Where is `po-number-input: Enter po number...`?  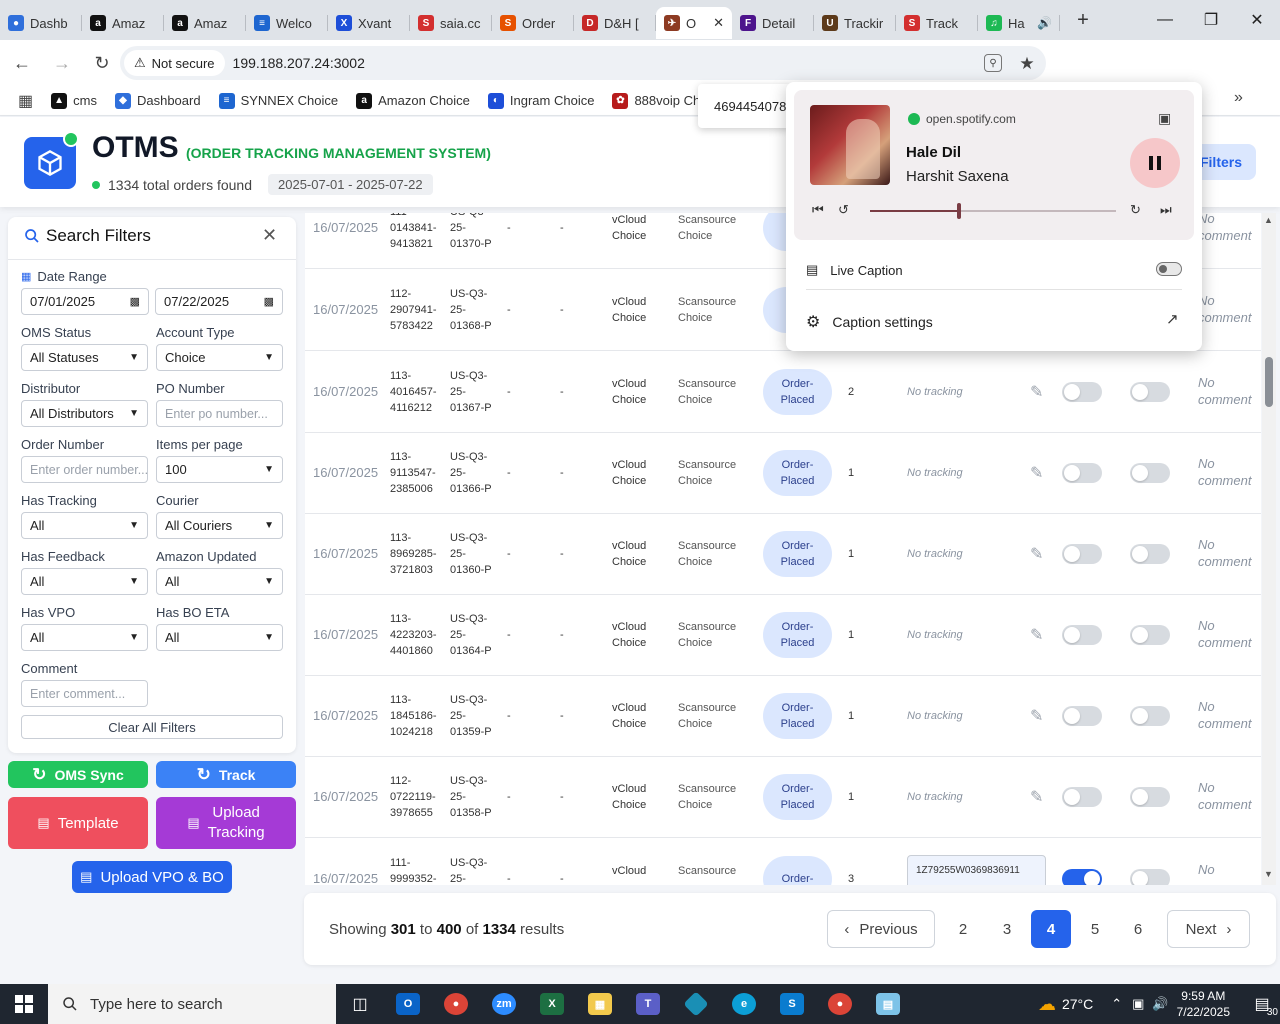
po-number-input: Enter po number... is located at coordinates (219, 413).